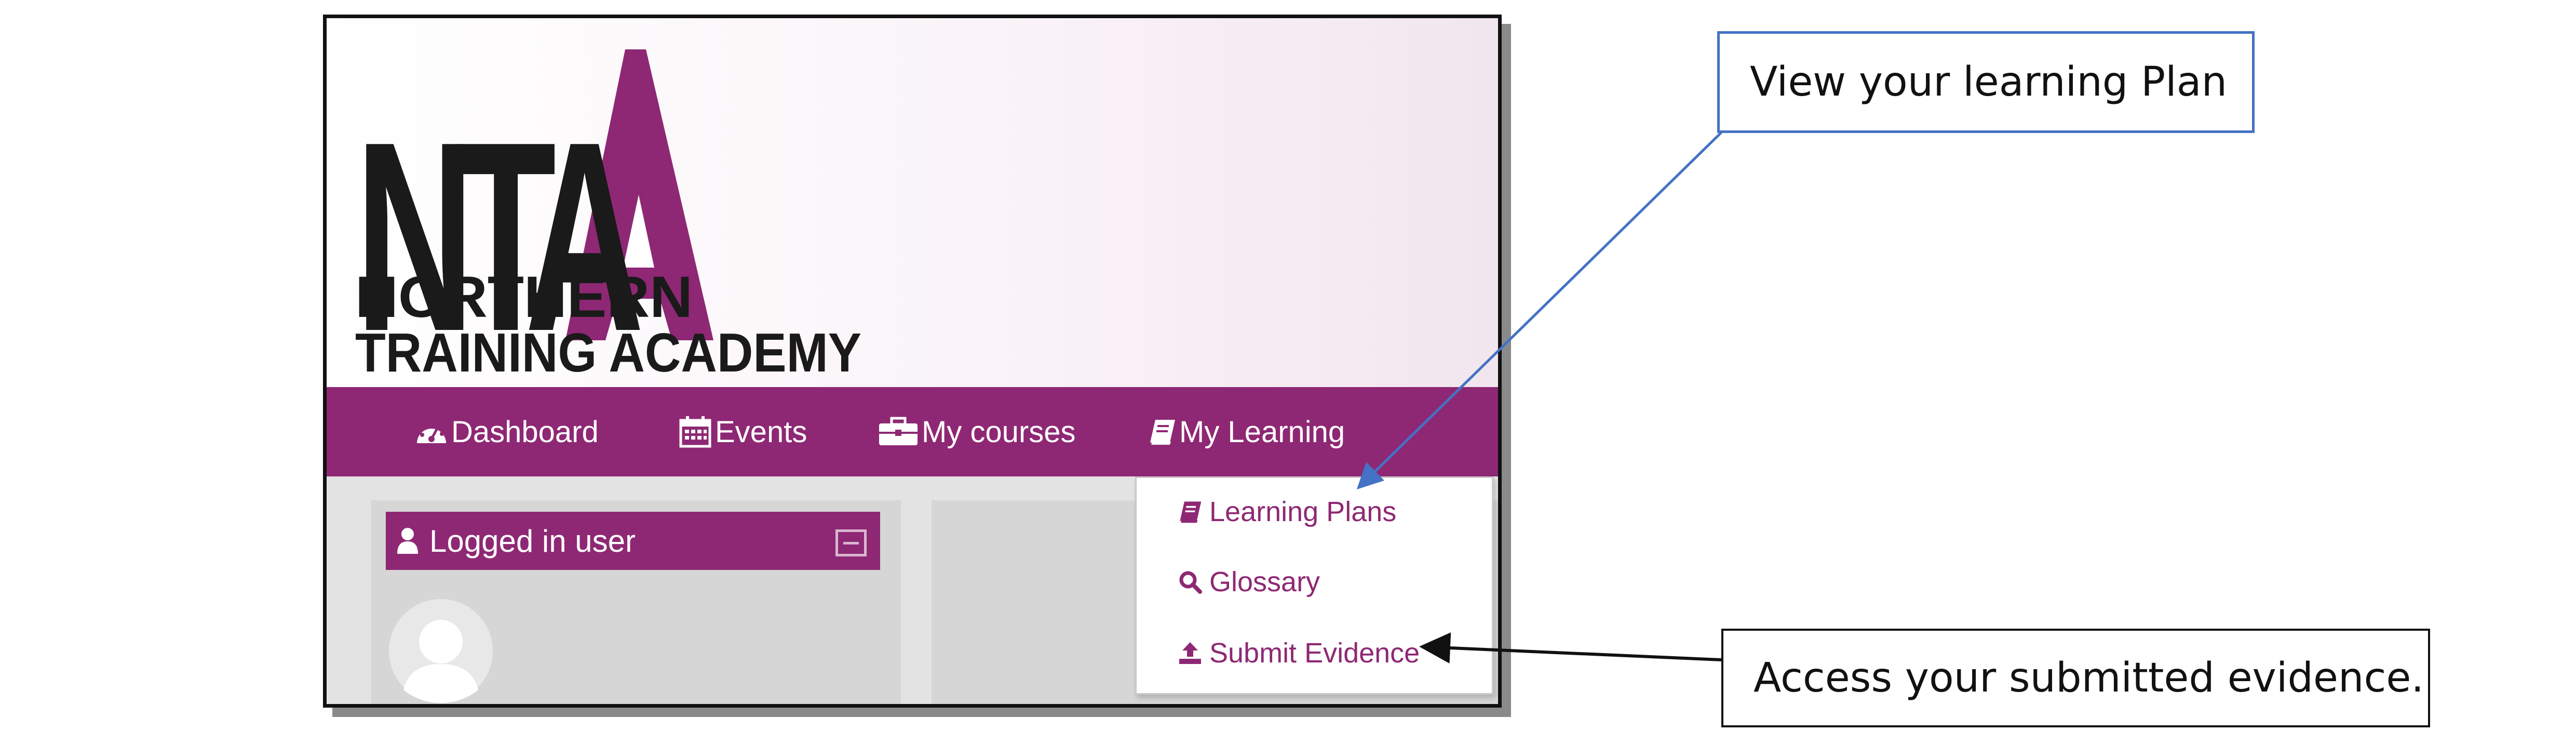 The width and height of the screenshot is (2576, 744). Describe the element at coordinates (898, 431) in the screenshot. I see `briefcase-icon` at that location.